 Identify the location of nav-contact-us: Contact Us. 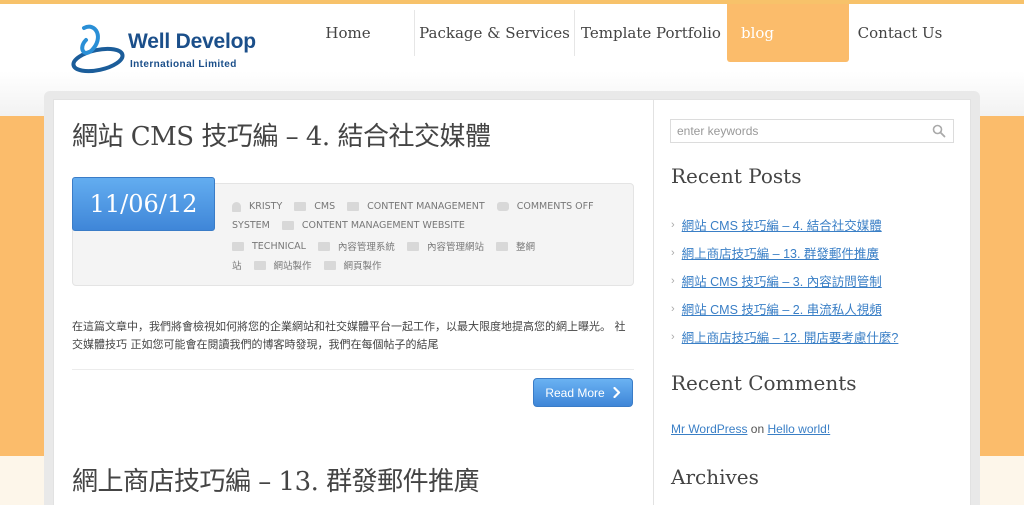
(900, 33).